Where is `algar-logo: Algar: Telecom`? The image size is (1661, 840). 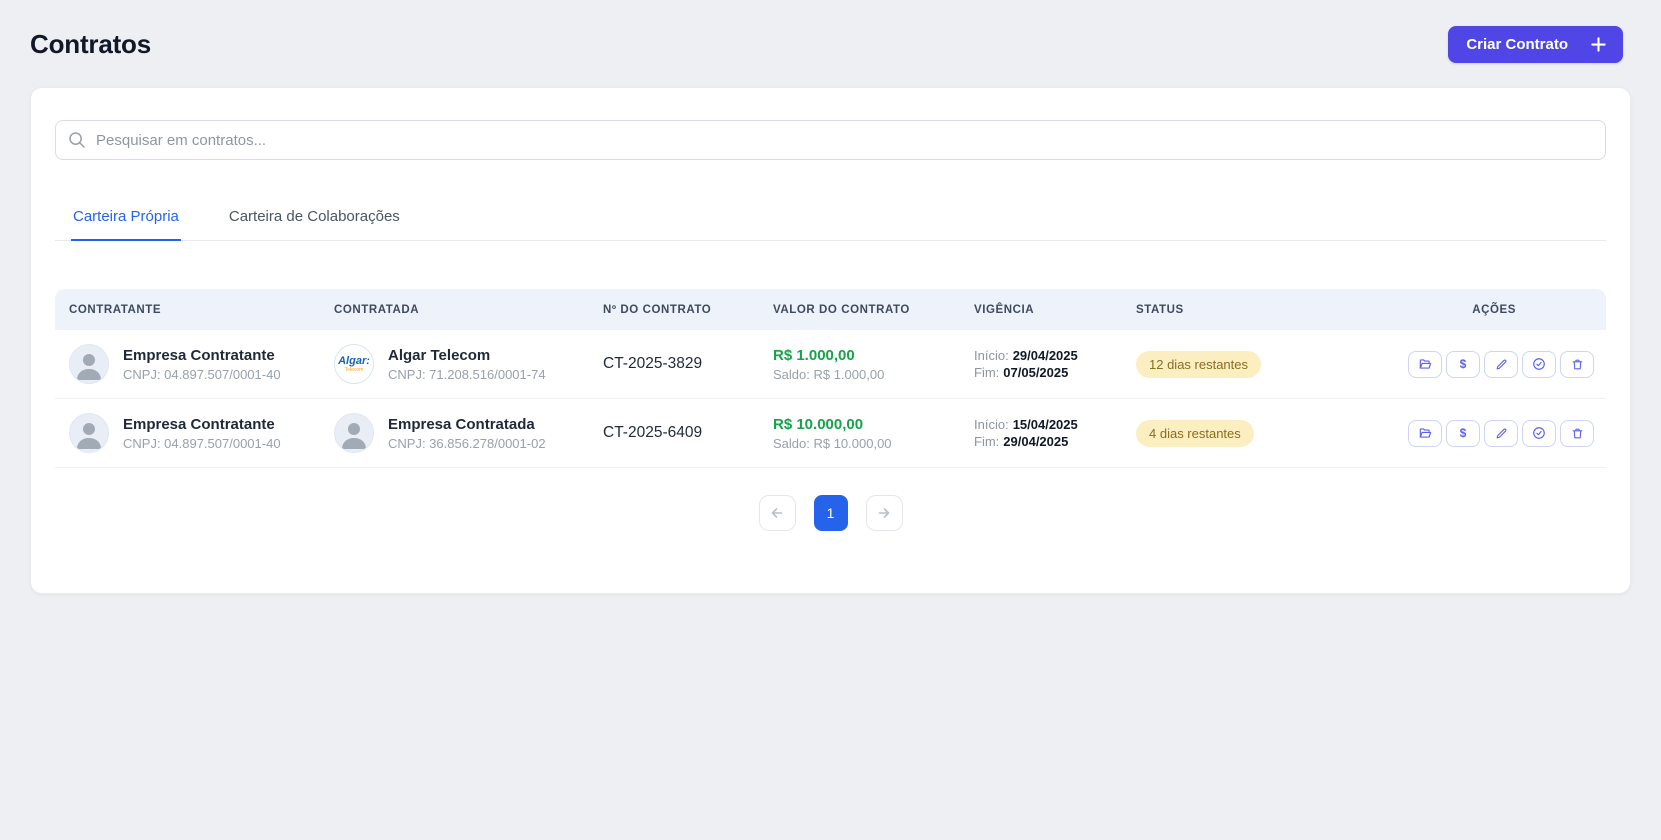 algar-logo: Algar: Telecom is located at coordinates (354, 364).